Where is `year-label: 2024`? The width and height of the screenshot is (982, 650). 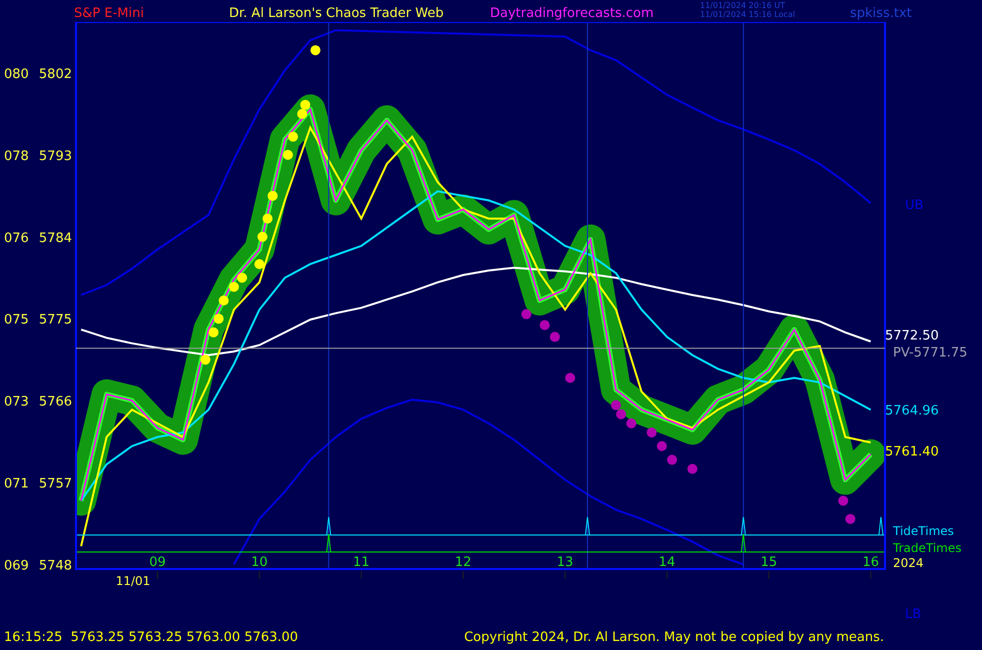 year-label: 2024 is located at coordinates (908, 563).